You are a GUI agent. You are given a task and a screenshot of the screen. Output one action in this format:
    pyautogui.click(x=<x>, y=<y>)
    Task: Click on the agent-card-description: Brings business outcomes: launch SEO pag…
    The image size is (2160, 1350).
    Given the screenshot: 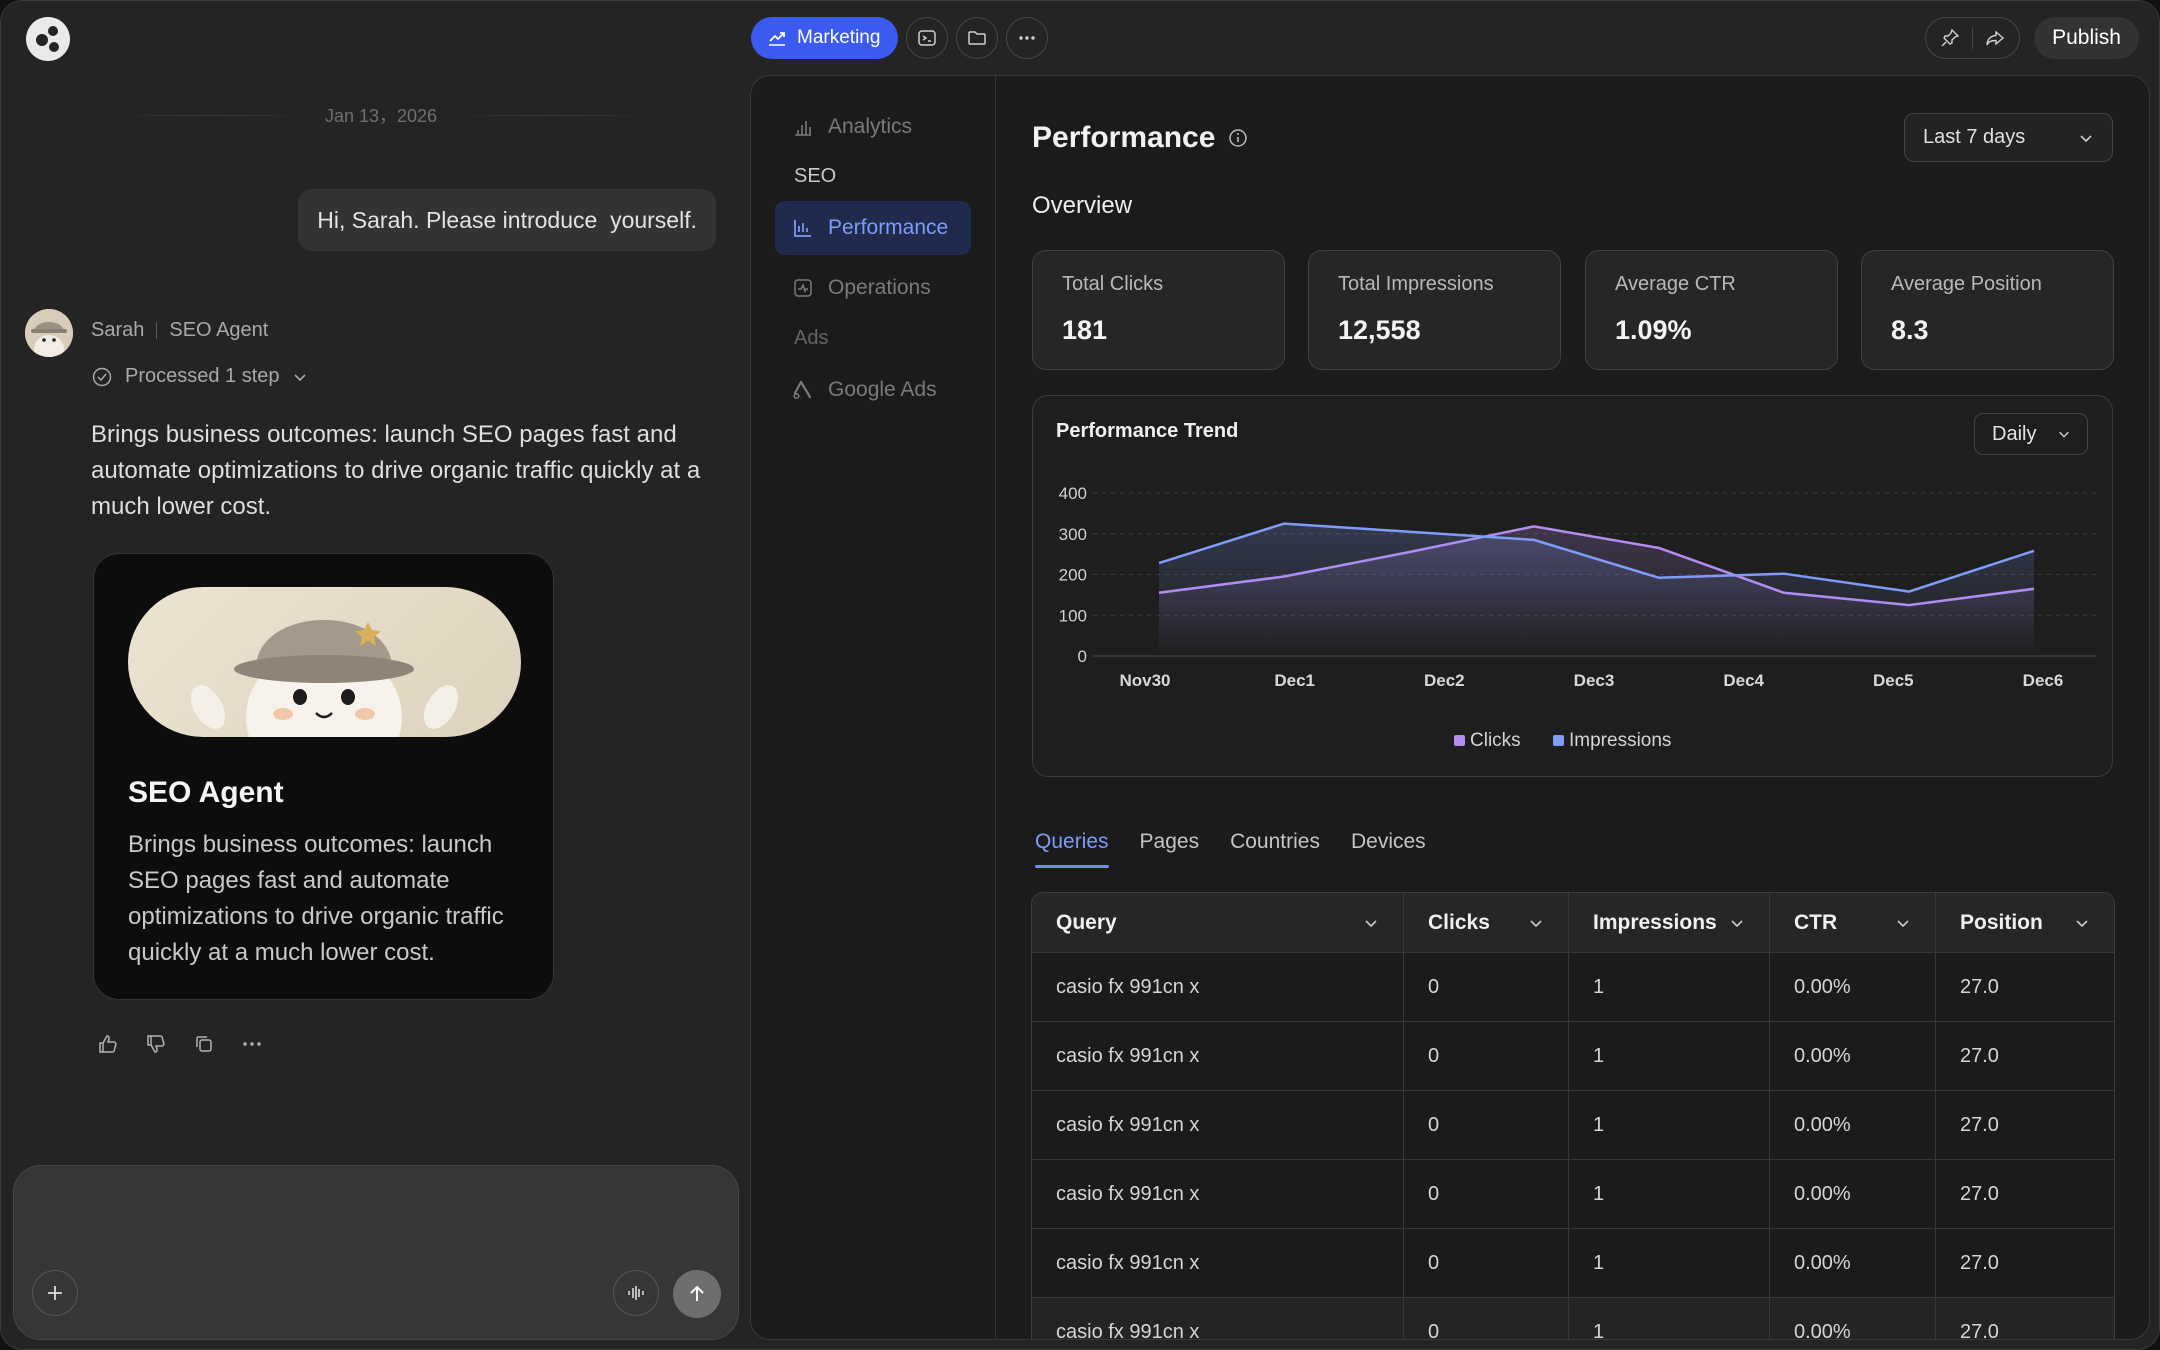 What is the action you would take?
    pyautogui.click(x=316, y=898)
    